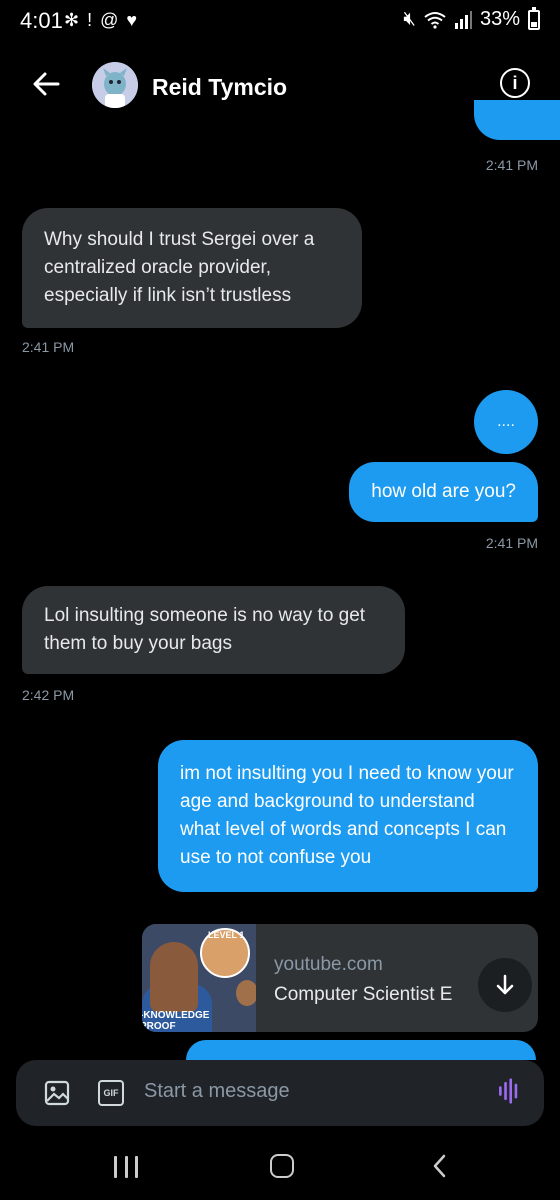 This screenshot has height=1200, width=560. Describe the element at coordinates (463, 19) in the screenshot. I see `signal-icon` at that location.